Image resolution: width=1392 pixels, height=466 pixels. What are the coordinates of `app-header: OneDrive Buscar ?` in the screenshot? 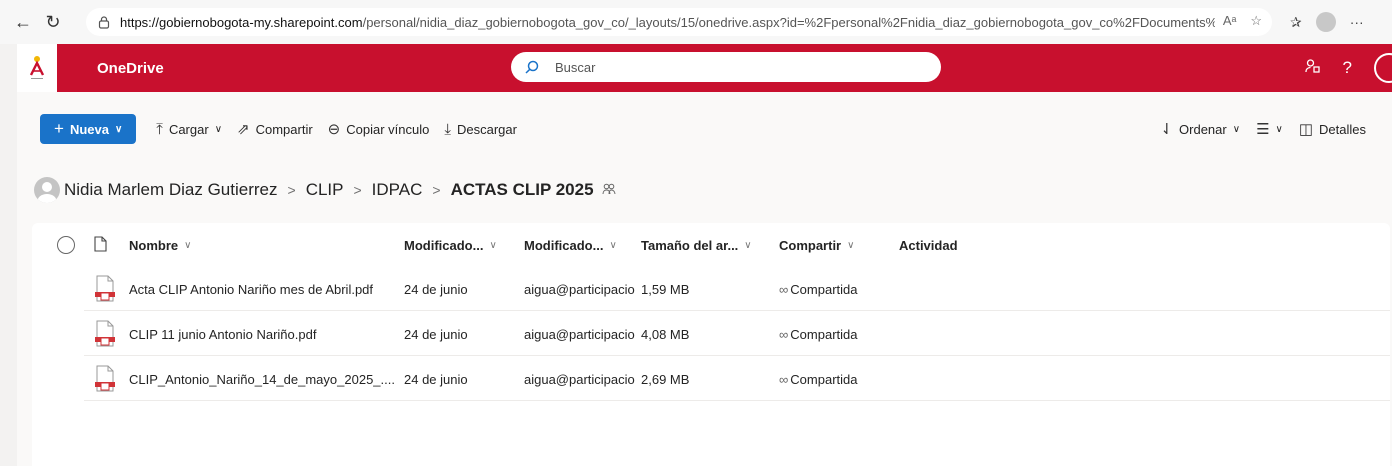 It's located at (704, 68).